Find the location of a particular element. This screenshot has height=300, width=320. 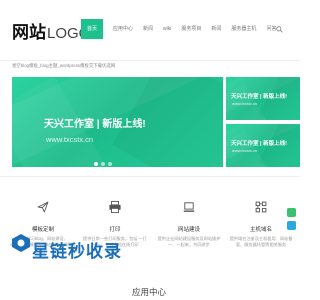

nav-item-news-2: 新闻 is located at coordinates (216, 29).